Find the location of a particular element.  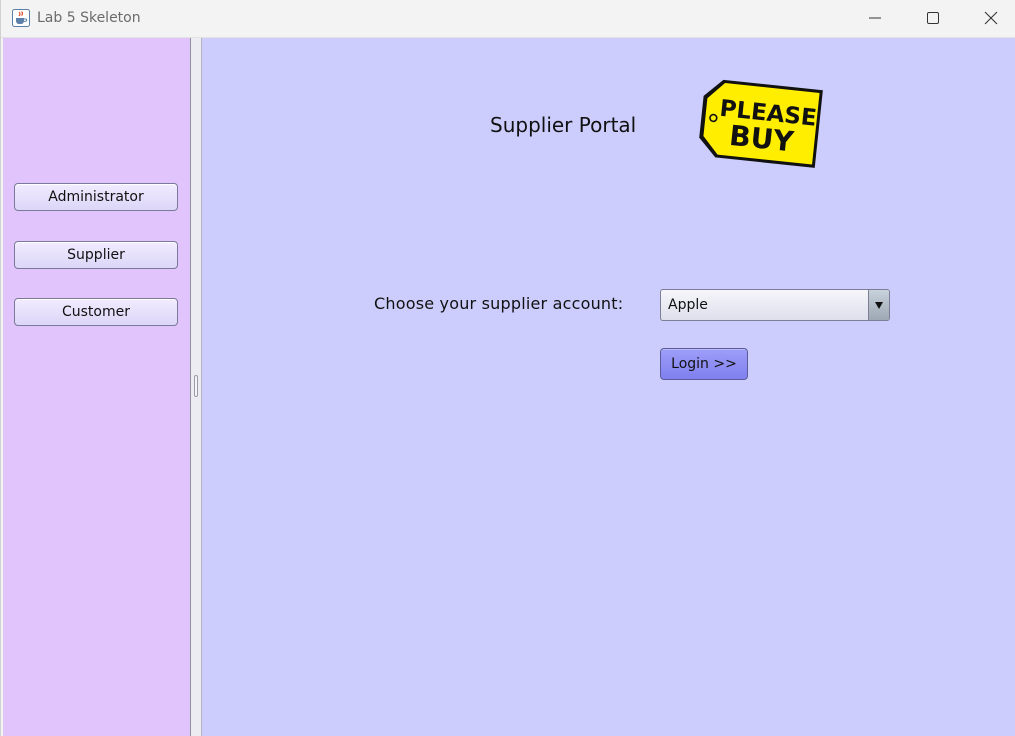

login-button: Login >> is located at coordinates (704, 364).